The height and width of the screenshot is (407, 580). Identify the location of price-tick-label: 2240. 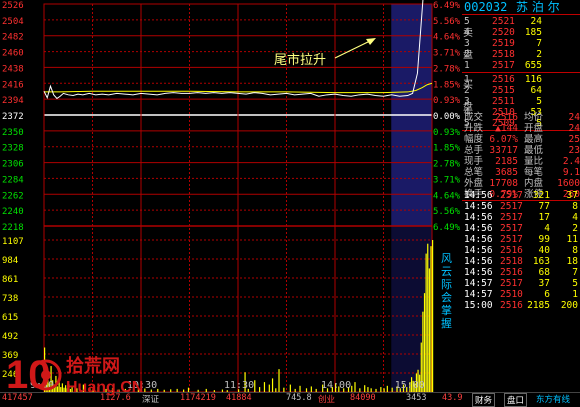
(13, 212).